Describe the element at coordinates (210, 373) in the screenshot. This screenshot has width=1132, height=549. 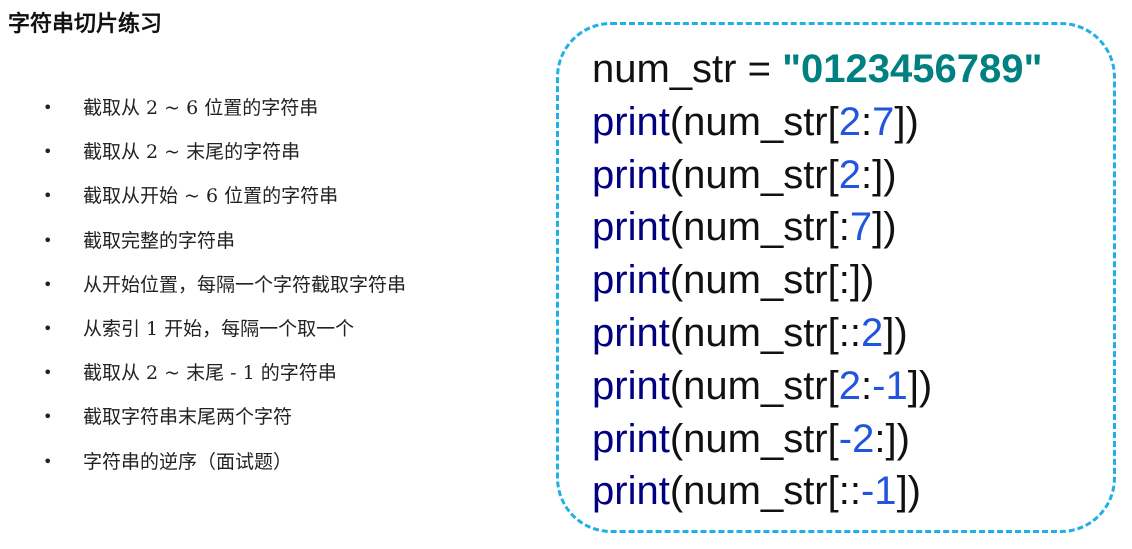
I see `task-text: 截取从 2 ~ 末尾 - 1 的字符串` at that location.